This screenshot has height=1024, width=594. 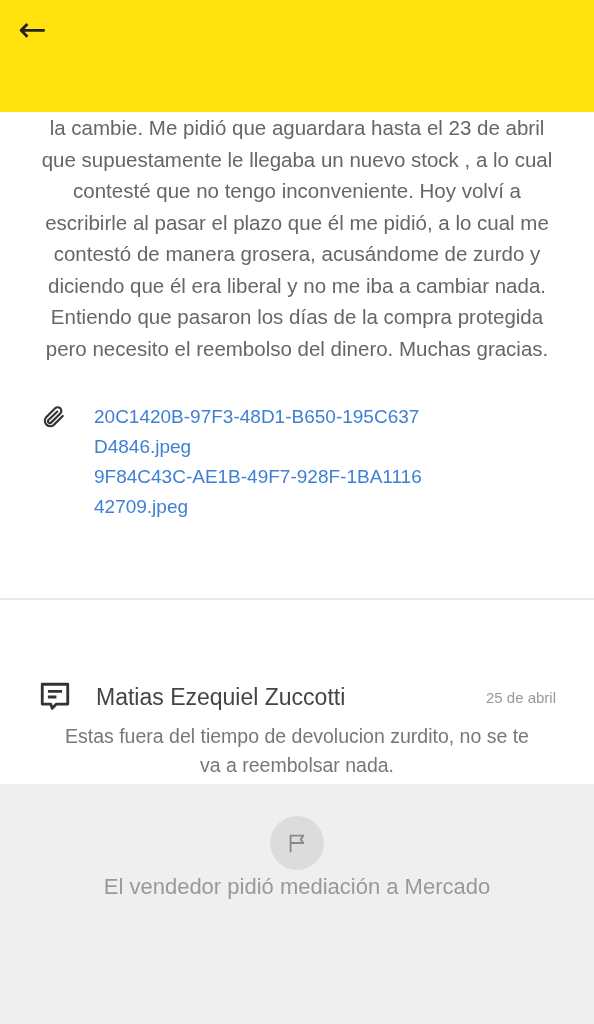 I want to click on reply-date: 25 de abril, so click(x=520, y=697).